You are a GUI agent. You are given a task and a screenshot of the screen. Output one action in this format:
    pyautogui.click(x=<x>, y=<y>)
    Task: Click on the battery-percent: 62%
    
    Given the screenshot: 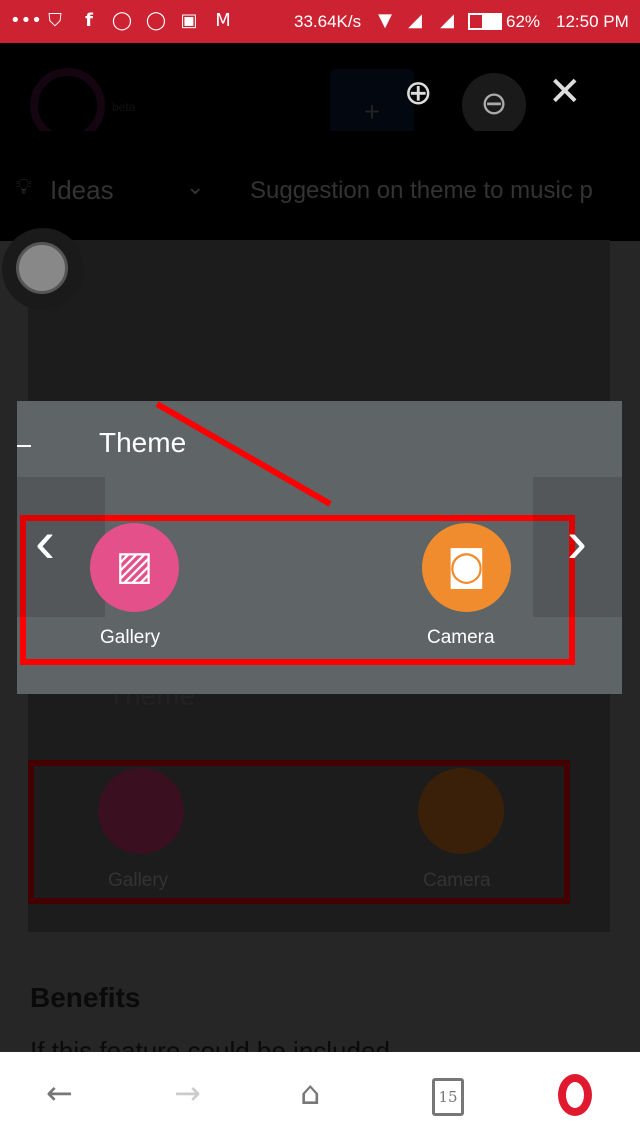 What is the action you would take?
    pyautogui.click(x=523, y=21)
    